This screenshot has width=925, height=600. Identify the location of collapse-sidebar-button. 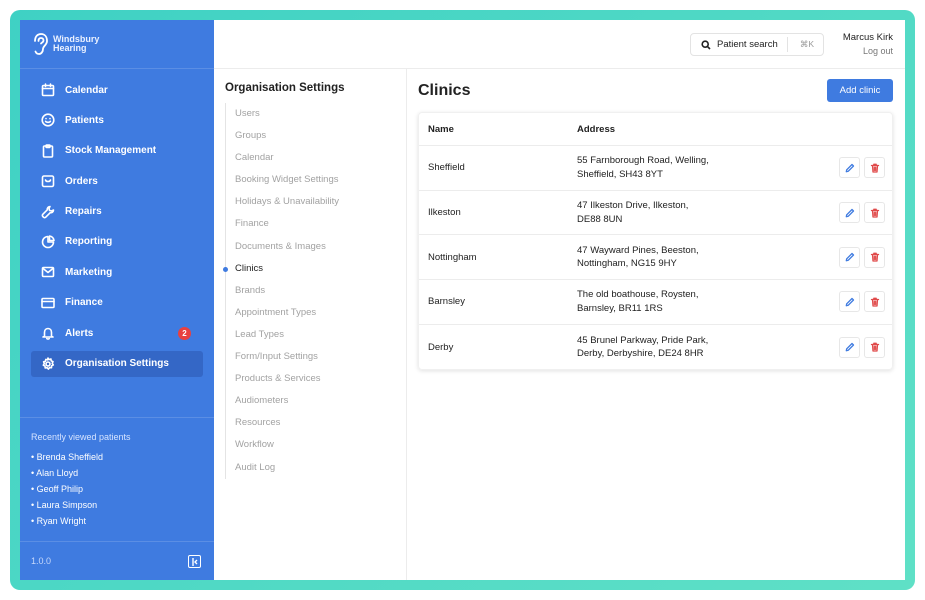
(194, 561).